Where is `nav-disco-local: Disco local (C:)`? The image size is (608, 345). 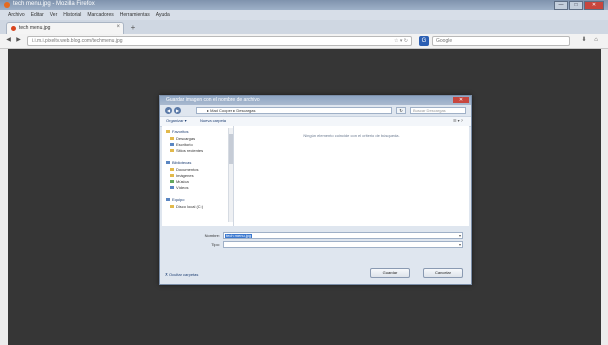
nav-disco-local: Disco local (C:) is located at coordinates (186, 206).